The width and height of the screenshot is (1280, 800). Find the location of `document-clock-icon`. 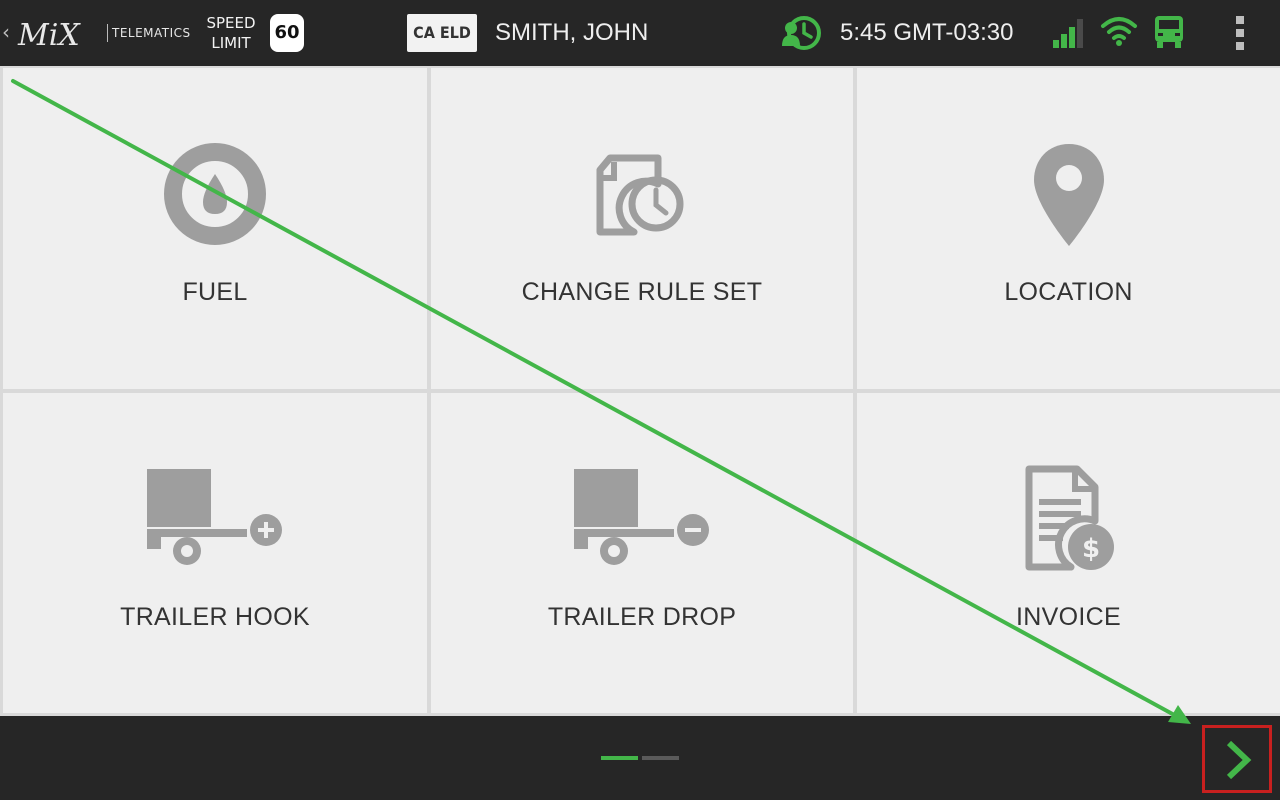

document-clock-icon is located at coordinates (642, 197).